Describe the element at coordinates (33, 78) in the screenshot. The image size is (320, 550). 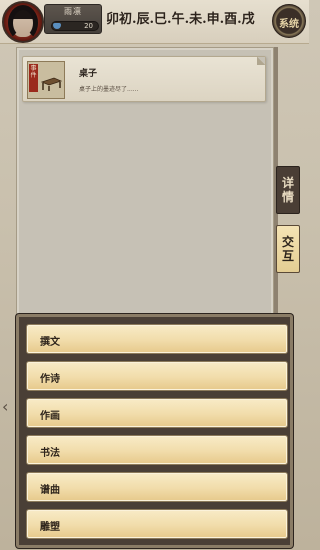
I see `event-stamp: 事件` at that location.